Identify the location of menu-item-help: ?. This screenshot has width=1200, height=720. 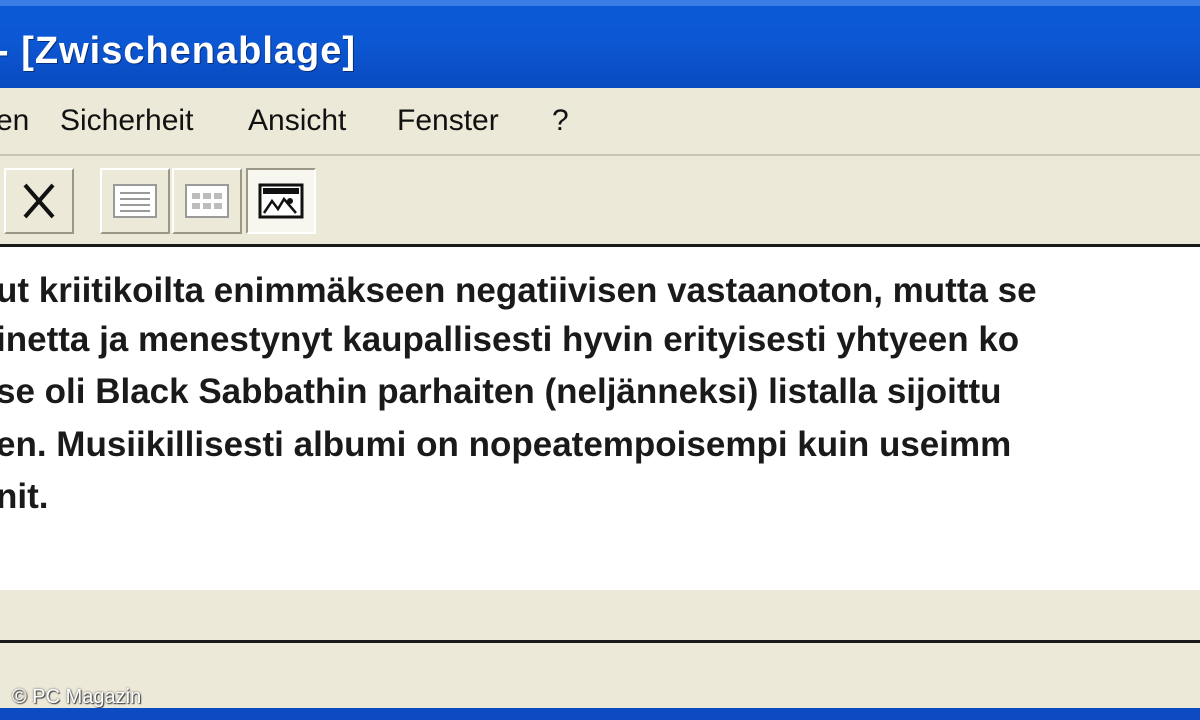
(560, 121).